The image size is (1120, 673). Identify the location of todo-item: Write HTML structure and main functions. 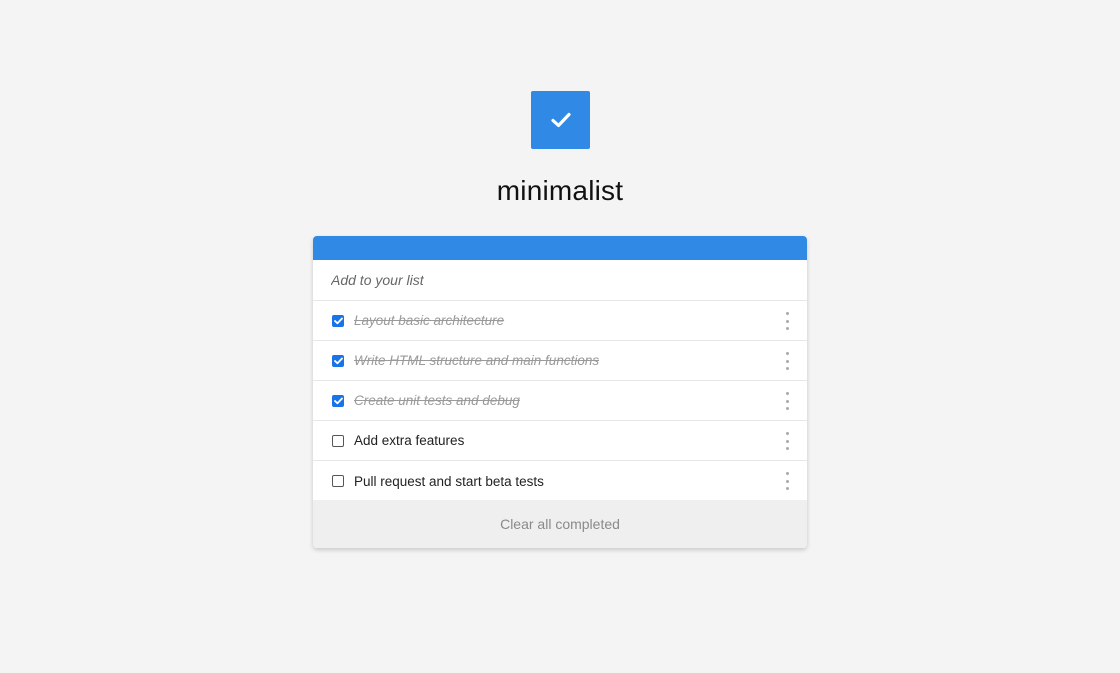
(560, 361).